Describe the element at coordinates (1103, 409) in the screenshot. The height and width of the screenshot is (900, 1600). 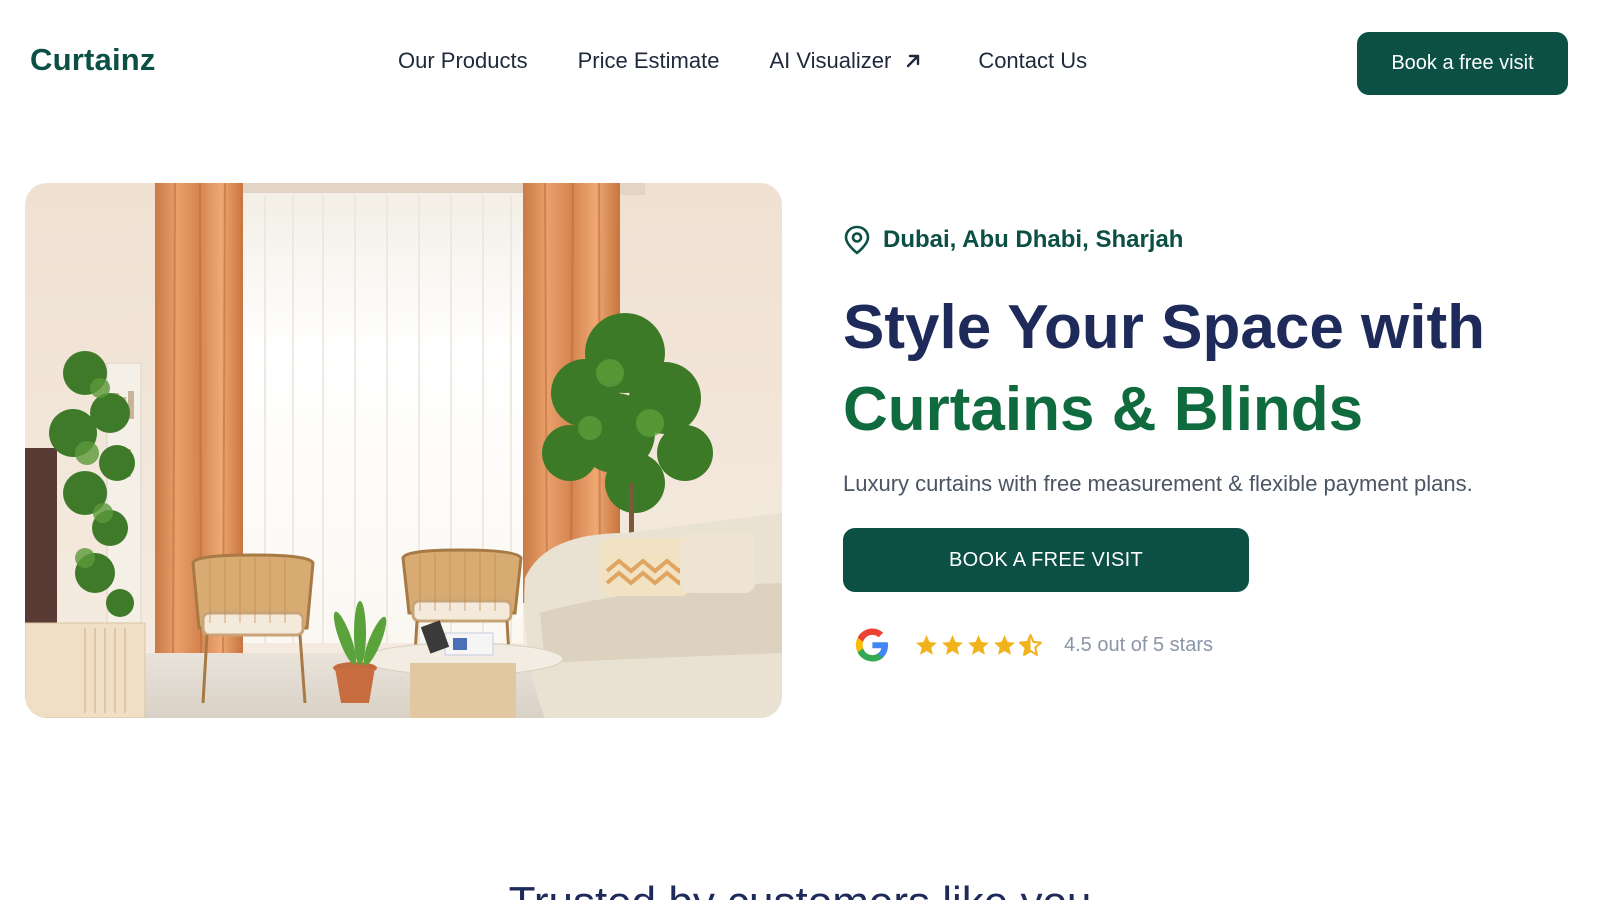
I see `headline-line-2: Curtains & Blinds` at that location.